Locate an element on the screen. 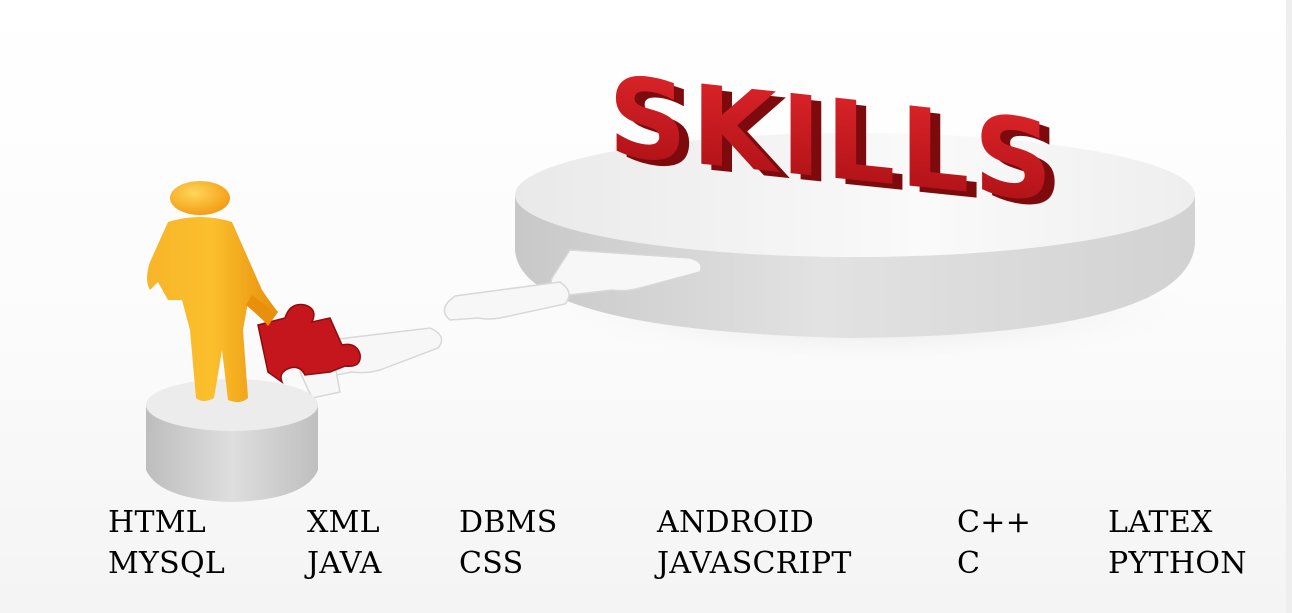  skill-xml: XML is located at coordinates (343, 522).